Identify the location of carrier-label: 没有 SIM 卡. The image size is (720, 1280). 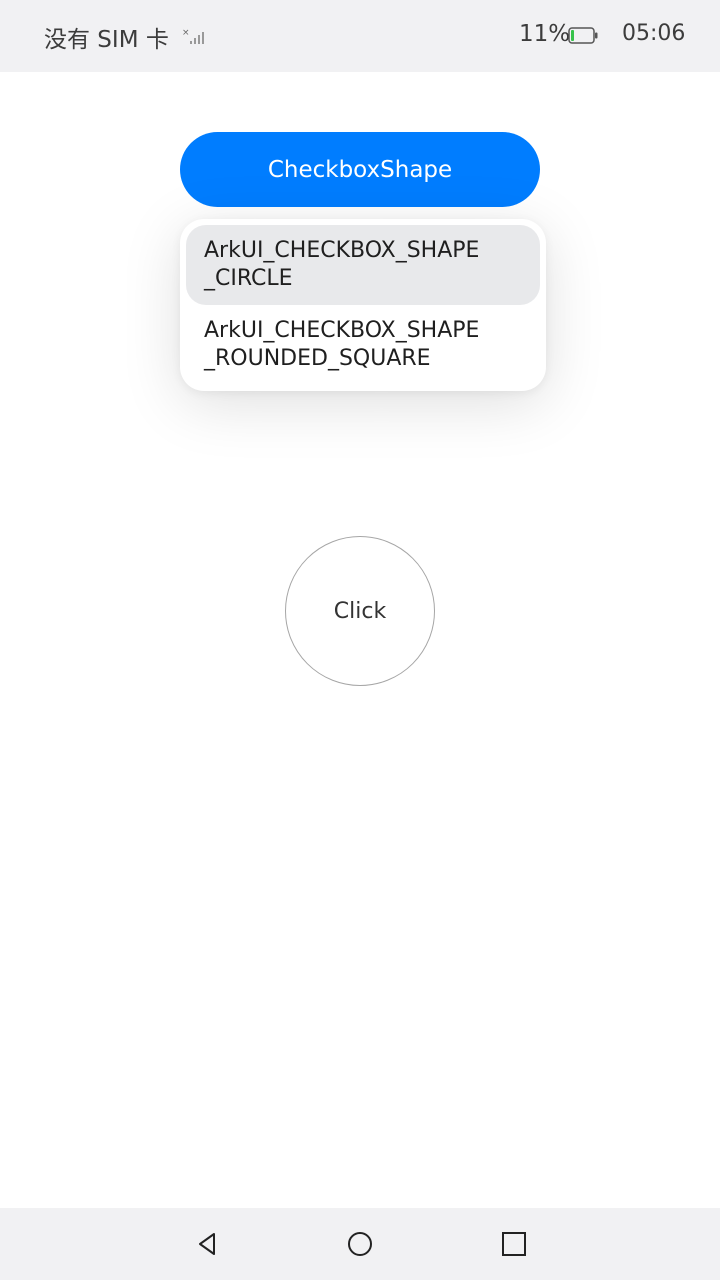
(106, 40).